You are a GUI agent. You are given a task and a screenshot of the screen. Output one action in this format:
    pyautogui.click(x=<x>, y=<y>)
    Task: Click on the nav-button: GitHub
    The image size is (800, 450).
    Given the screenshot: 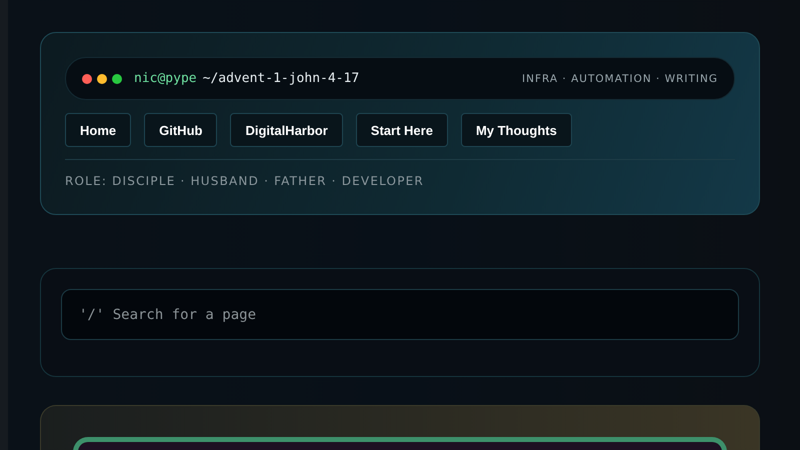 What is the action you would take?
    pyautogui.click(x=181, y=130)
    